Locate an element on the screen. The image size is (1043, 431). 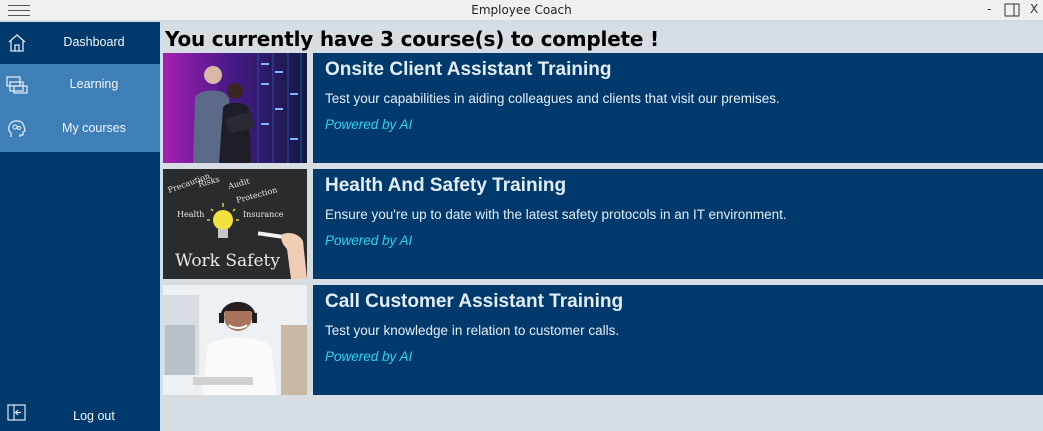
course-title: Call Customer Assistant Training is located at coordinates (474, 301).